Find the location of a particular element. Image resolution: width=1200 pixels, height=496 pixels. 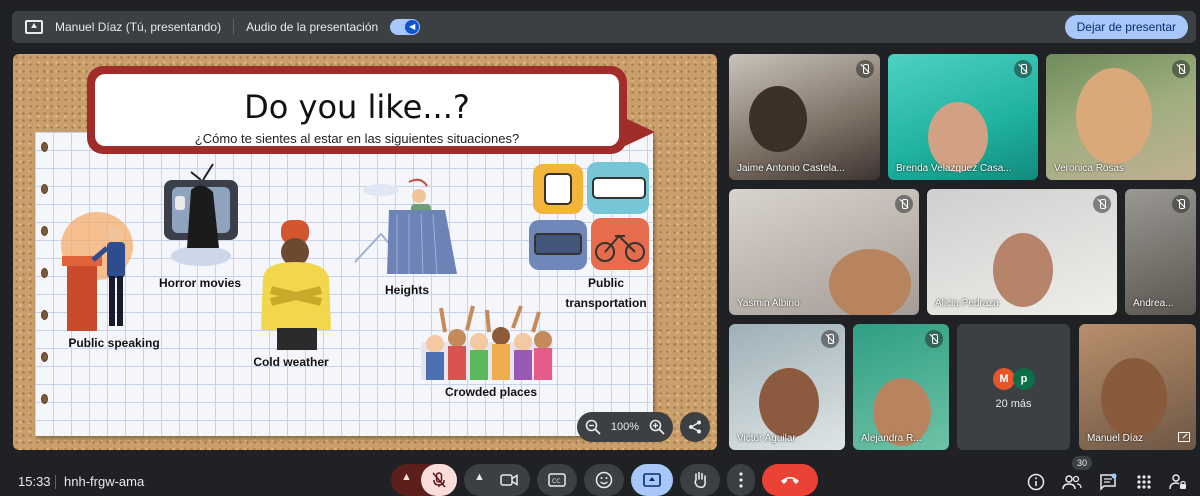

chat-icon is located at coordinates (1108, 482).